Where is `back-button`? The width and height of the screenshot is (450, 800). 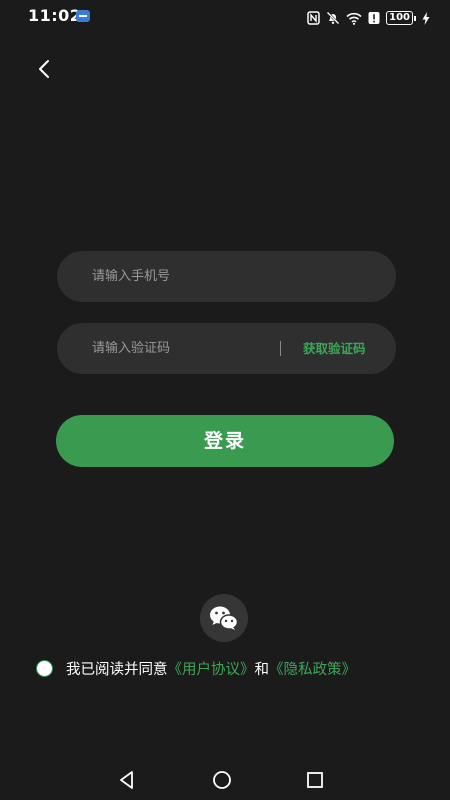 back-button is located at coordinates (45, 69).